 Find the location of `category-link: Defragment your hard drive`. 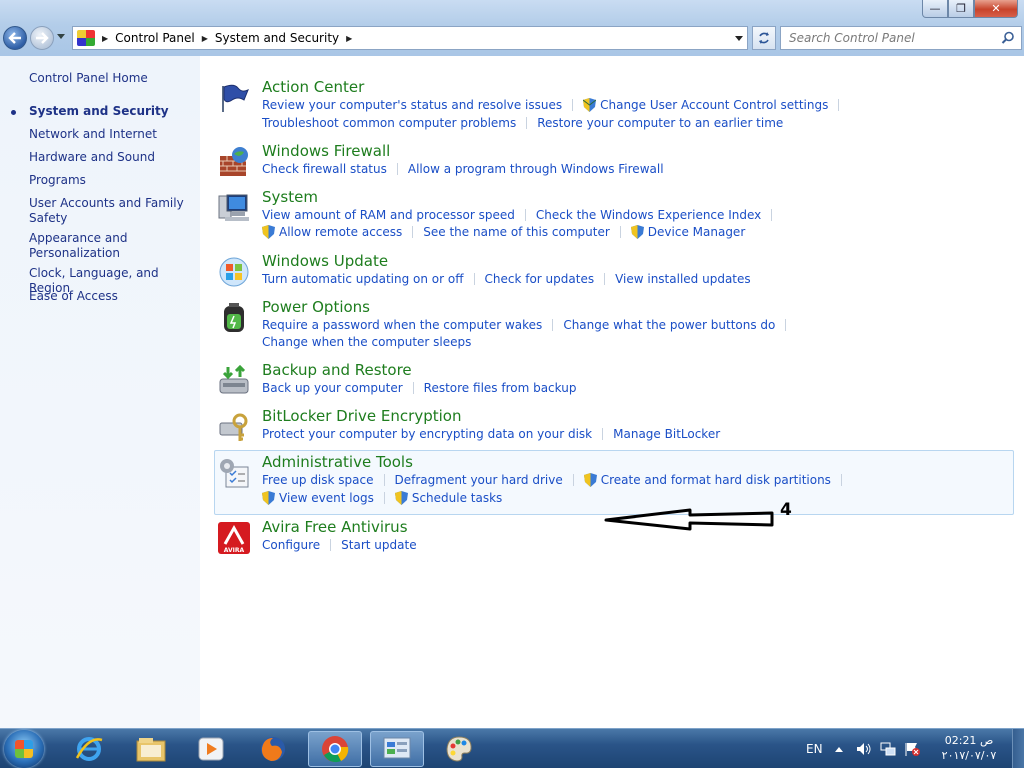

category-link: Defragment your hard drive is located at coordinates (479, 480).